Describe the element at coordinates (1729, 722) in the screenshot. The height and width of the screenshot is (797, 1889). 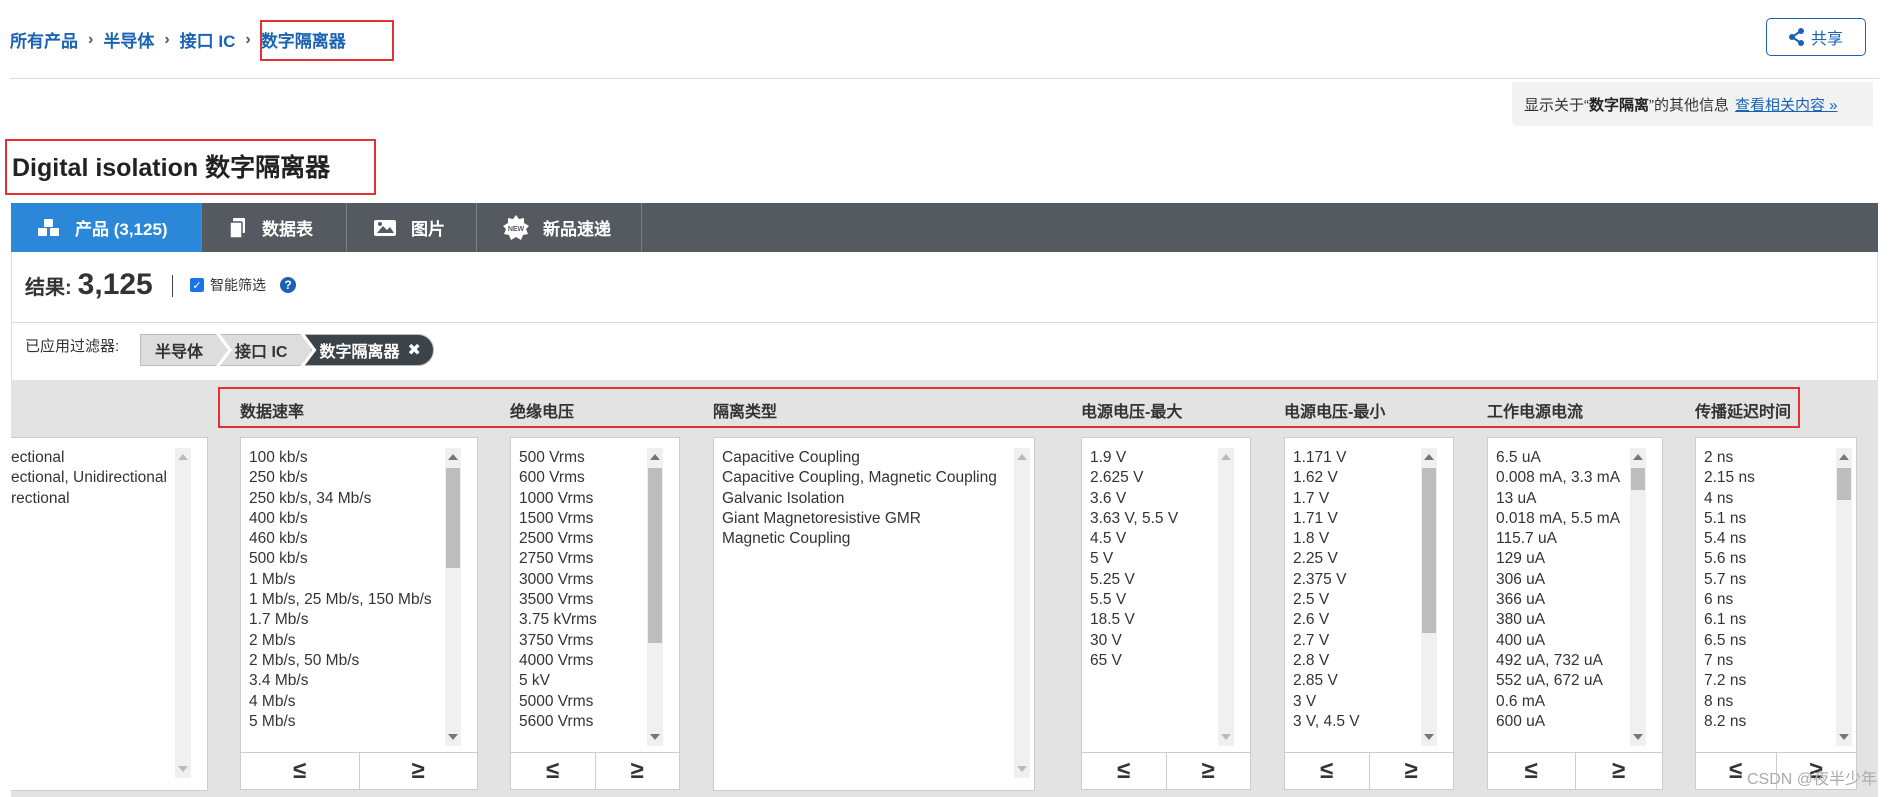
I see `filter-option: 8.2 ns` at that location.